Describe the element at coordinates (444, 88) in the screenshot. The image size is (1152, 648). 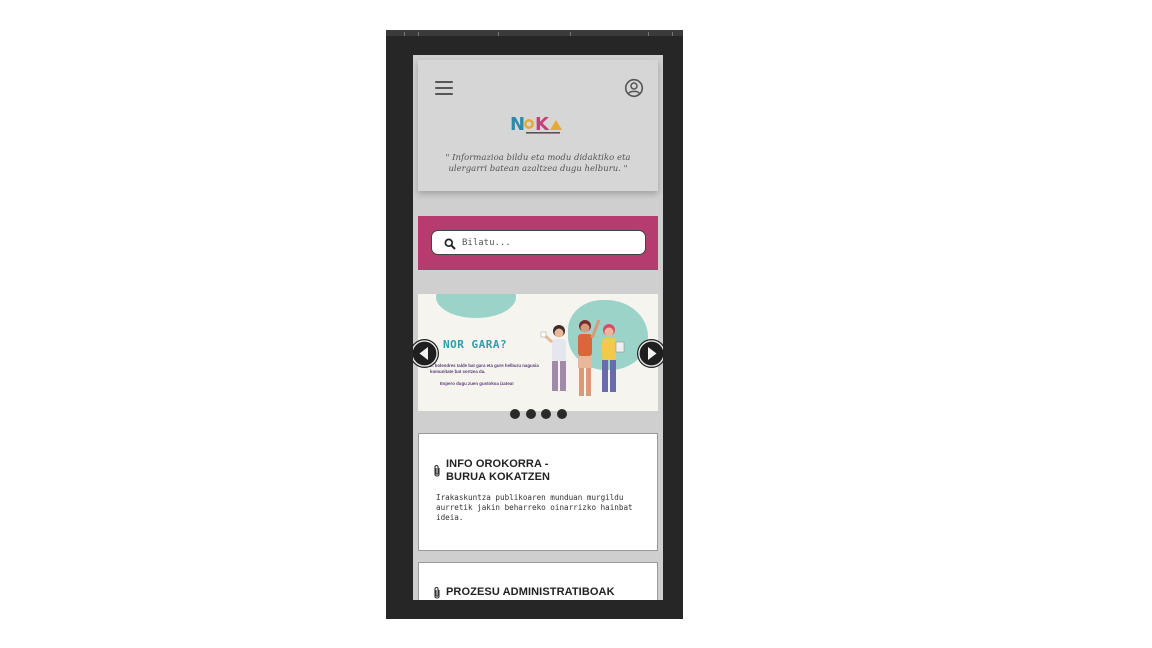
I see `hamburger-icon` at that location.